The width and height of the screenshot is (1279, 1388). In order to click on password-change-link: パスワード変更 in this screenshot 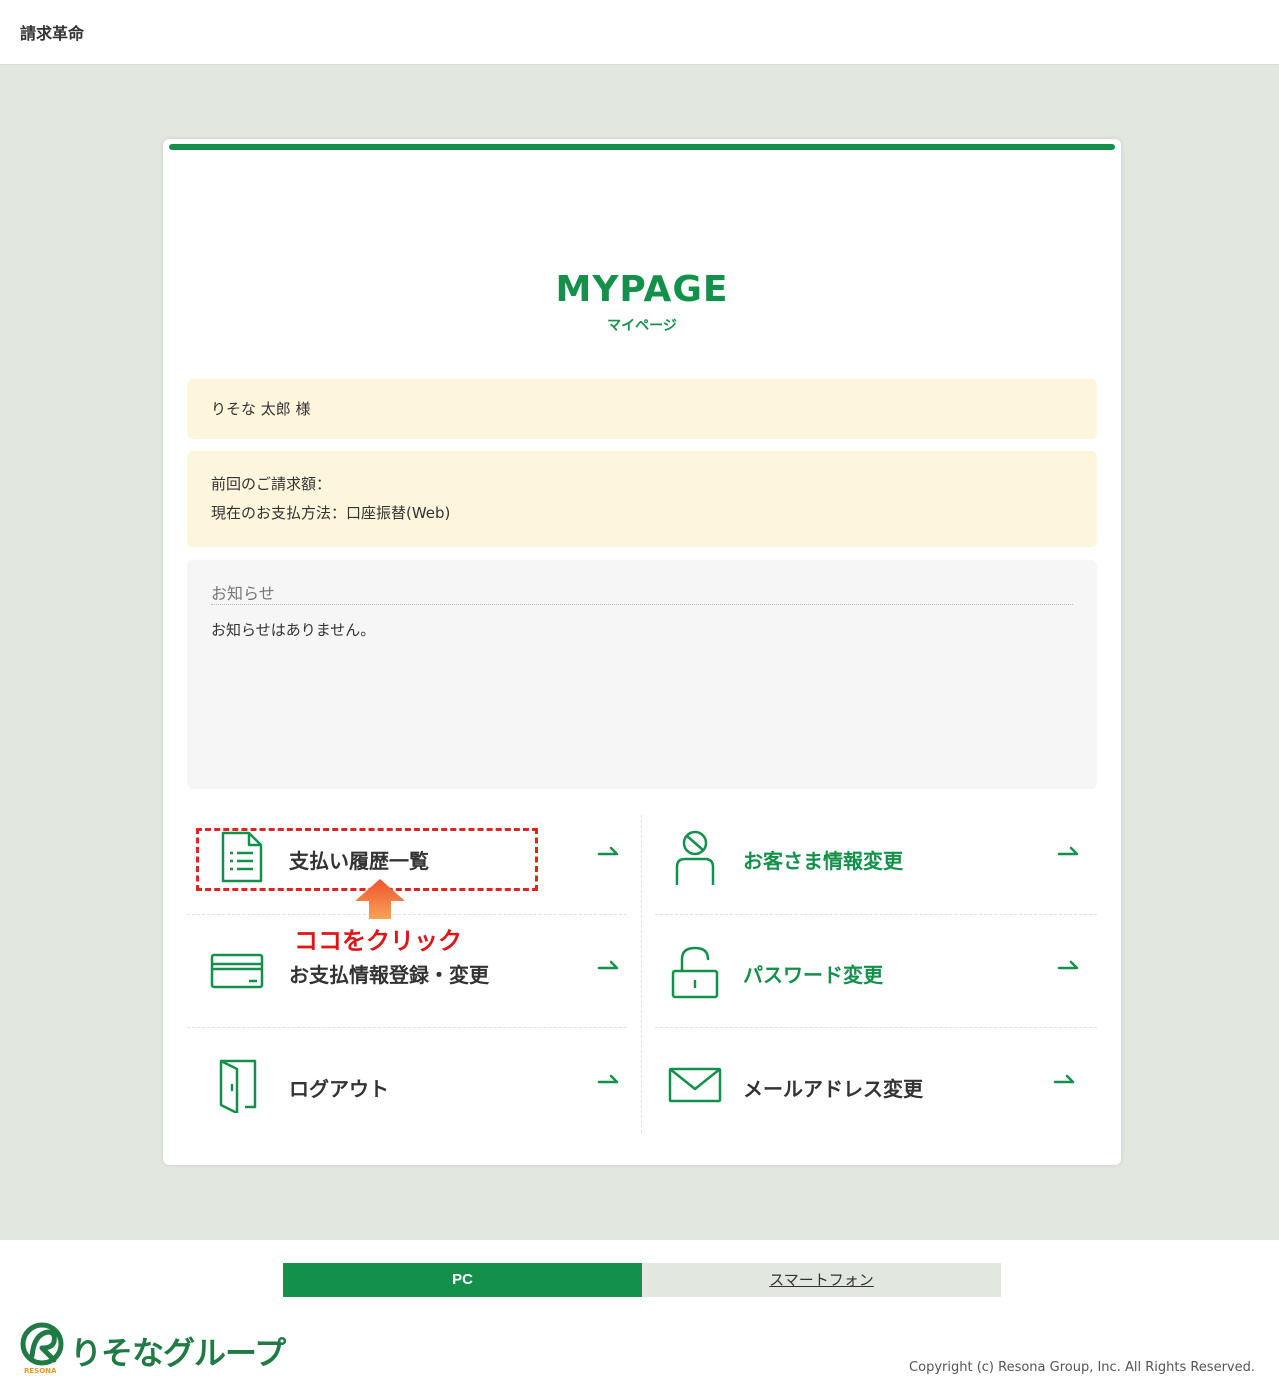, I will do `click(875, 970)`.